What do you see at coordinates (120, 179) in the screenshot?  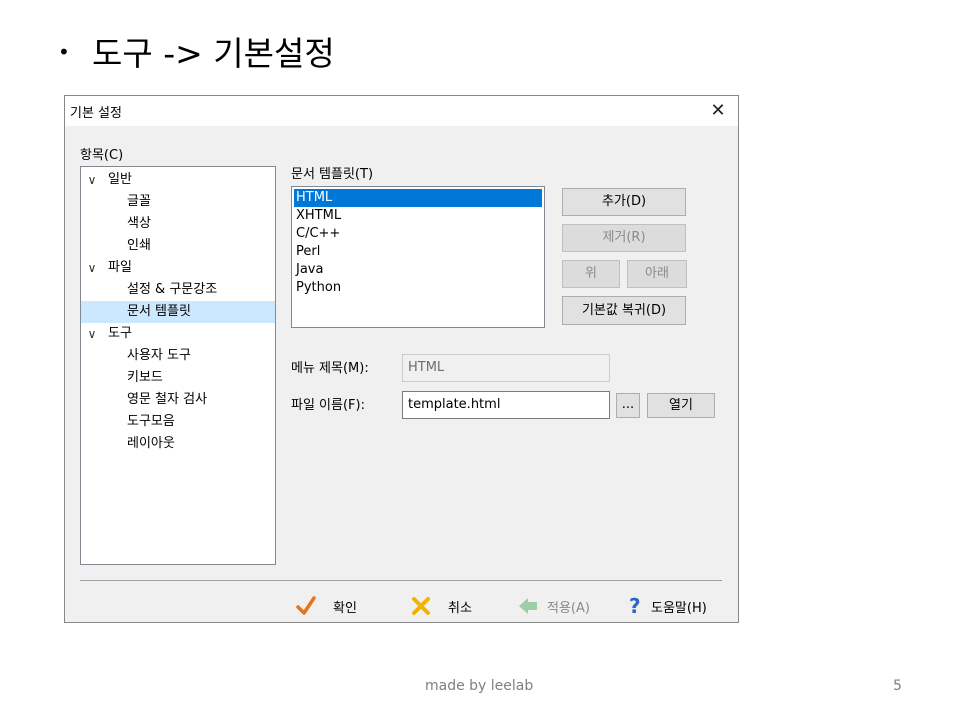 I see `tree-item-label: 일반` at bounding box center [120, 179].